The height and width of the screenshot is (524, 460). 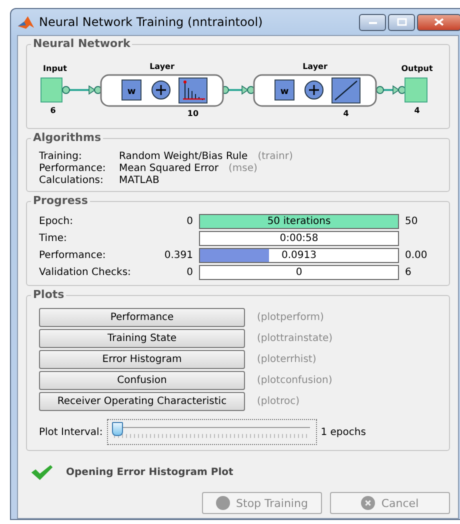 What do you see at coordinates (287, 359) in the screenshot?
I see `function-name: (ploterrhist)` at bounding box center [287, 359].